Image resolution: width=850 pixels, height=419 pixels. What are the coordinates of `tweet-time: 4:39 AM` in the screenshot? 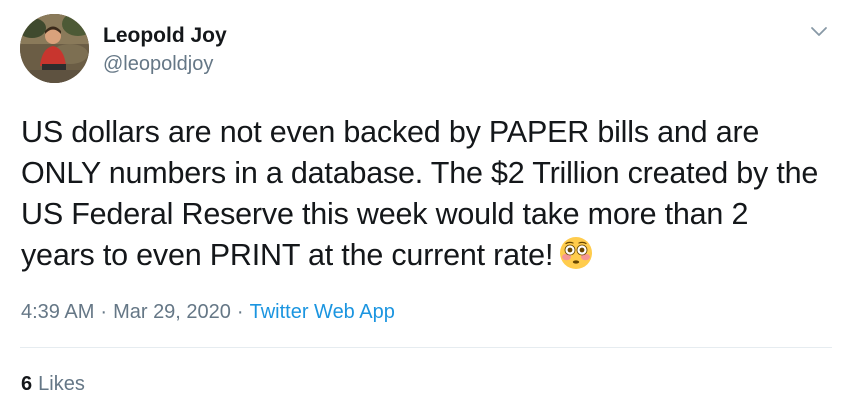 It's located at (57, 312).